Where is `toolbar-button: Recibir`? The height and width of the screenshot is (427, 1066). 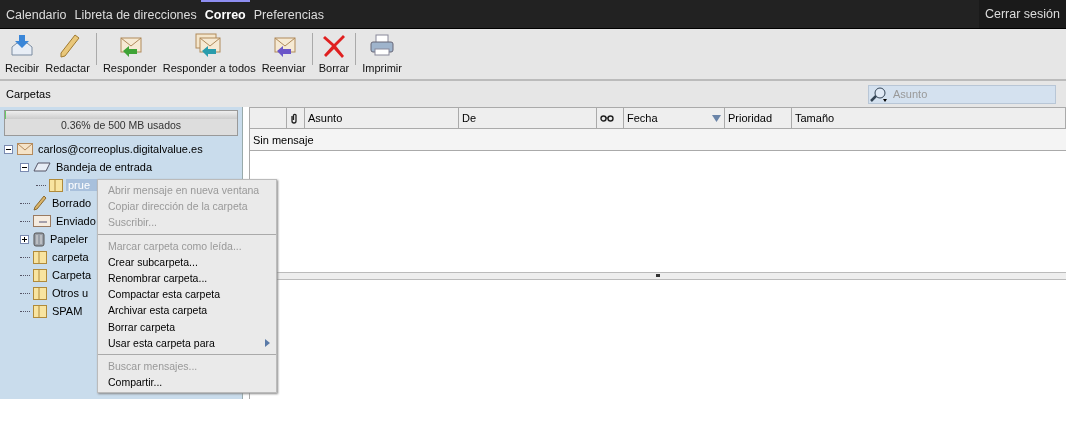
toolbar-button: Recibir is located at coordinates (22, 54).